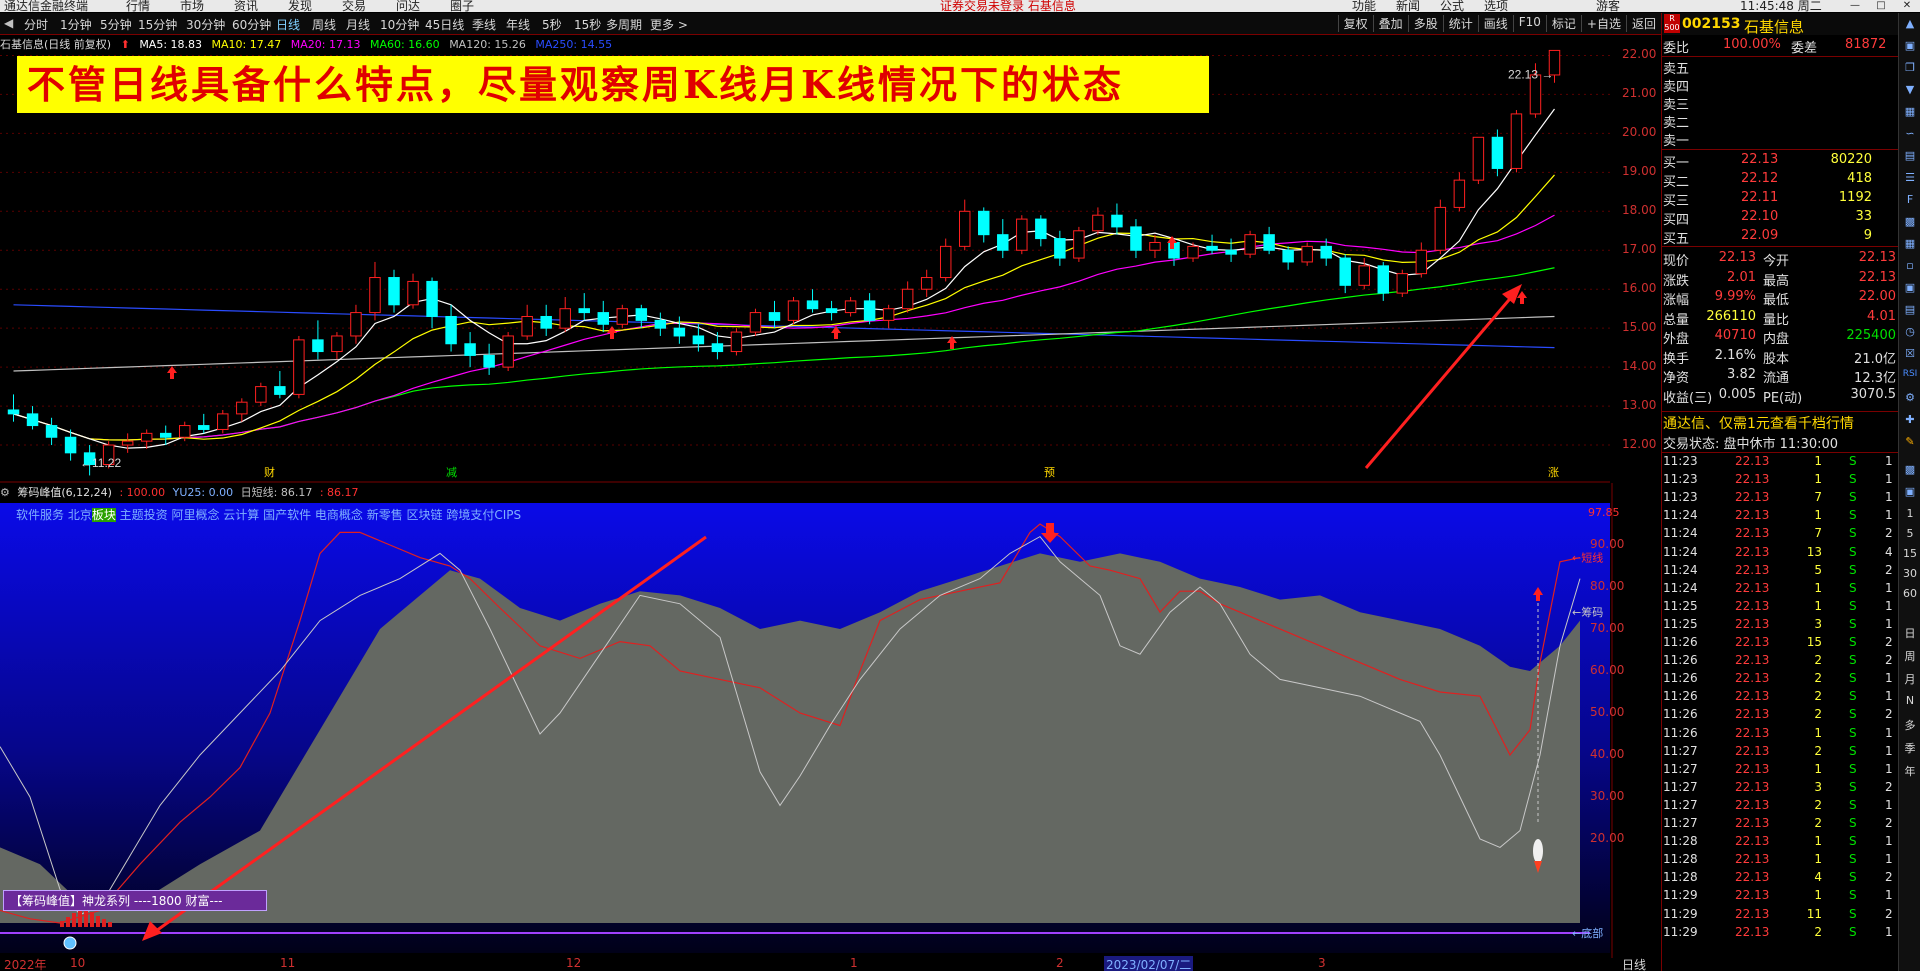 This screenshot has height=971, width=1920. I want to click on pencil-icon: ✎, so click(1910, 441).